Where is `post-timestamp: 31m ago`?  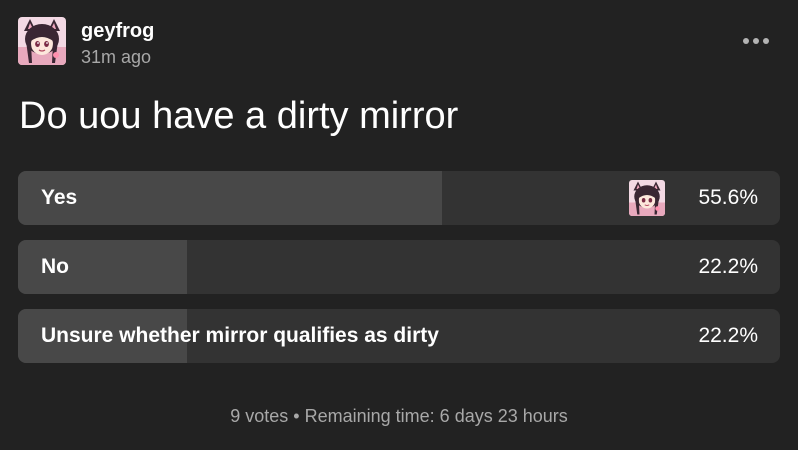 post-timestamp: 31m ago is located at coordinates (116, 57).